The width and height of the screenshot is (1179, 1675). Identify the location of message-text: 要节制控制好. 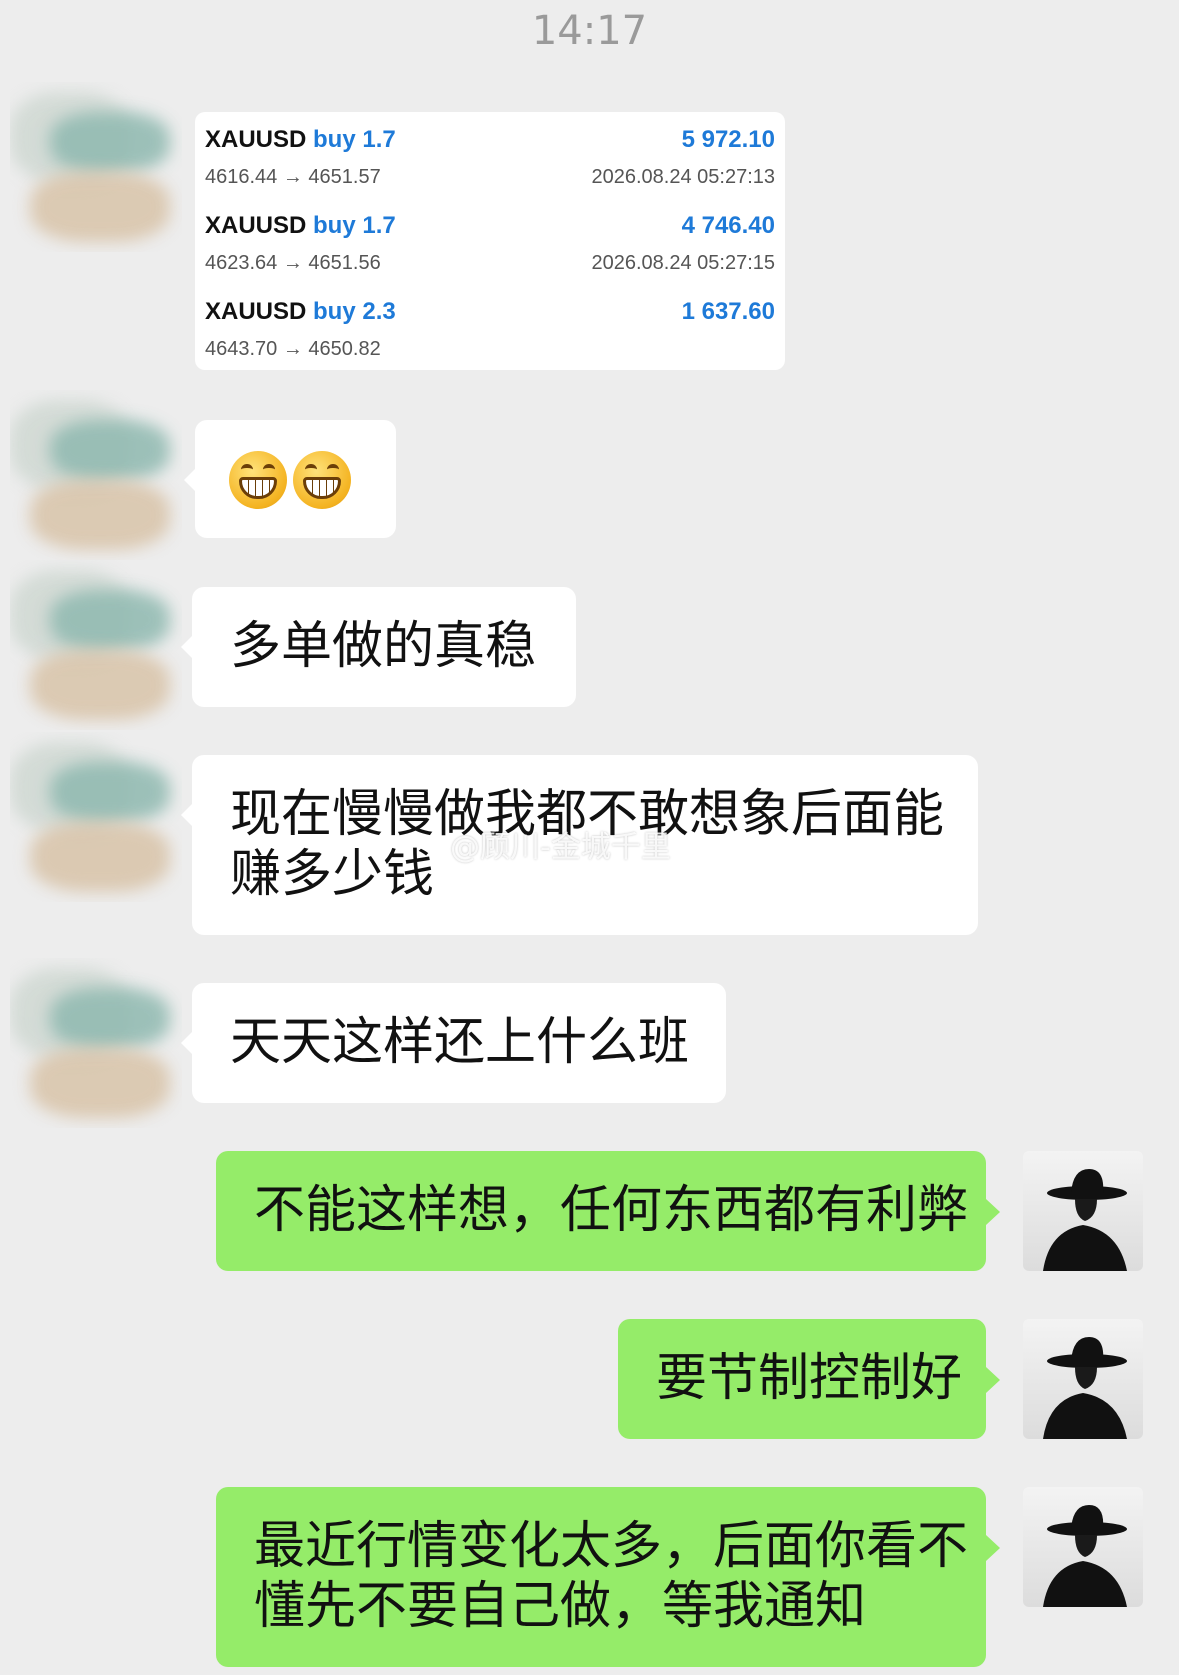
(809, 1378).